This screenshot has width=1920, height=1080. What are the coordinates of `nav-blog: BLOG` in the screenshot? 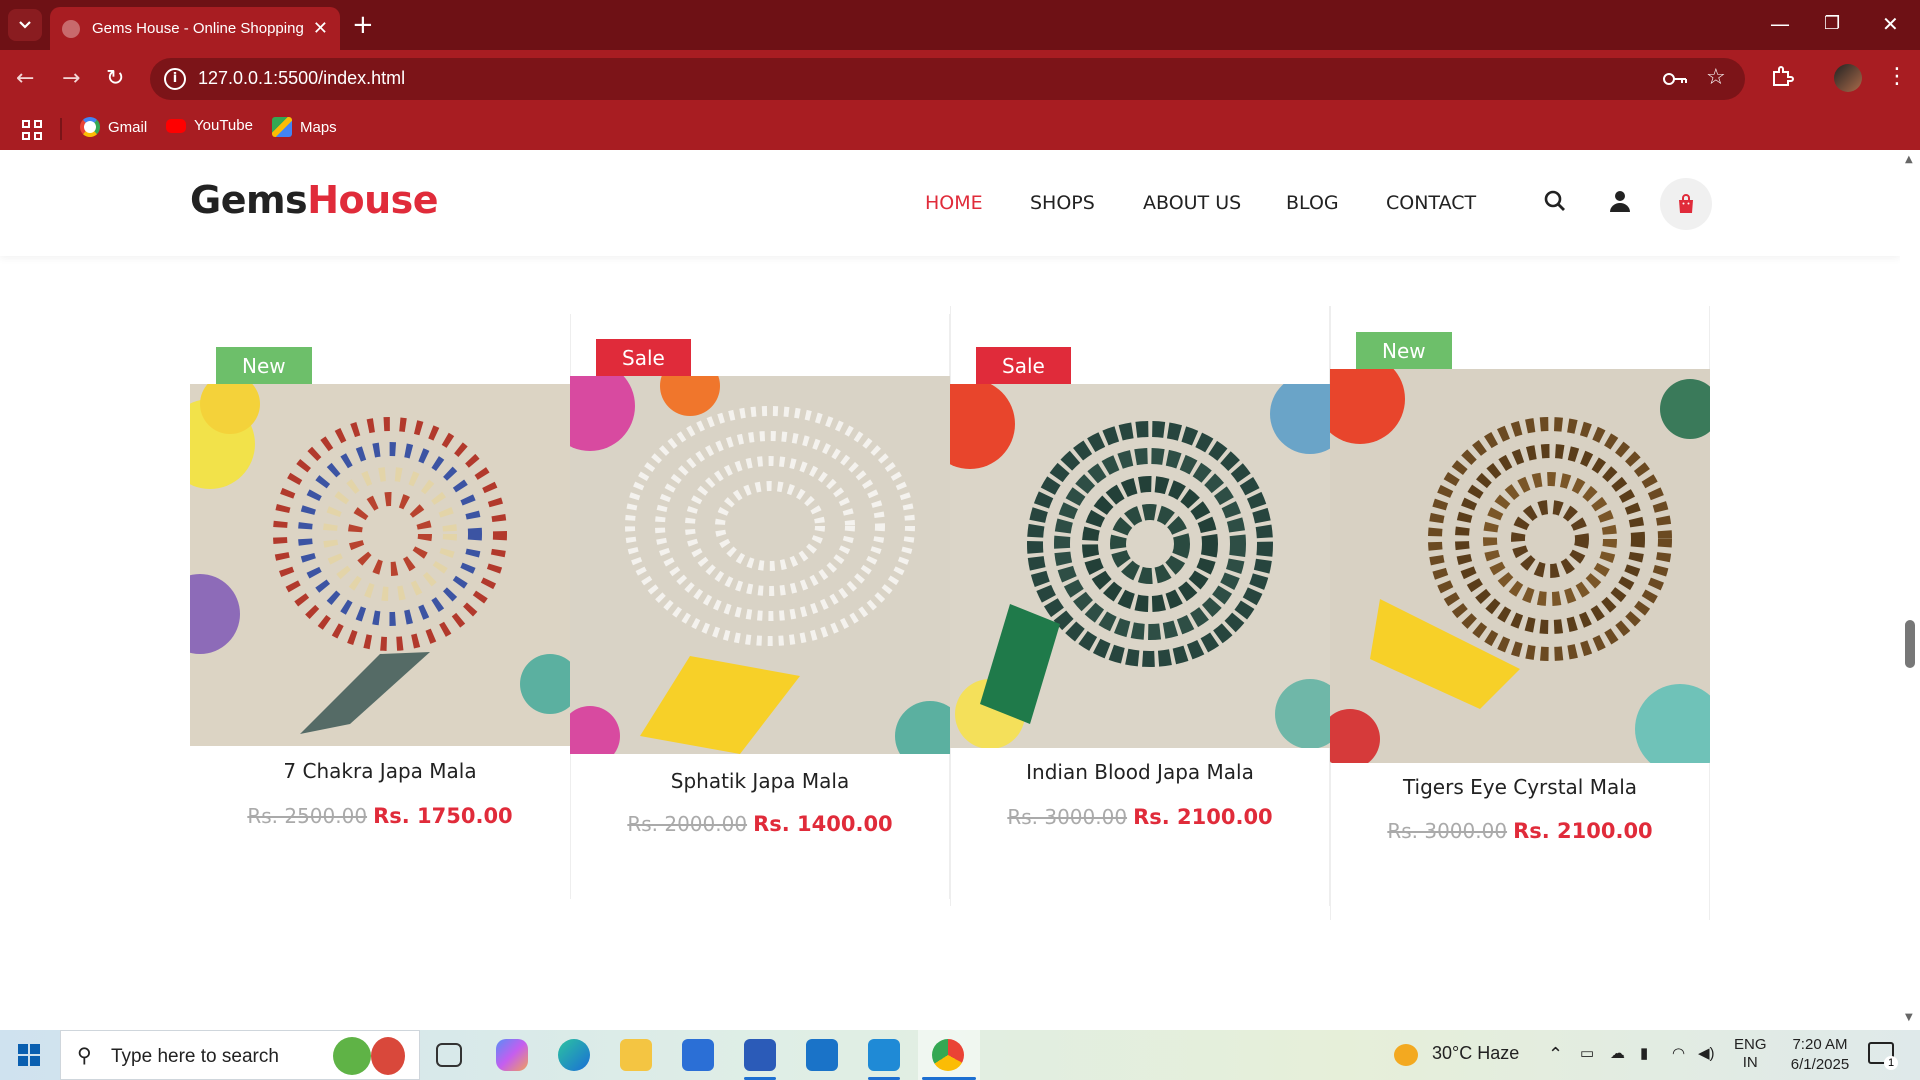 It's located at (1312, 203).